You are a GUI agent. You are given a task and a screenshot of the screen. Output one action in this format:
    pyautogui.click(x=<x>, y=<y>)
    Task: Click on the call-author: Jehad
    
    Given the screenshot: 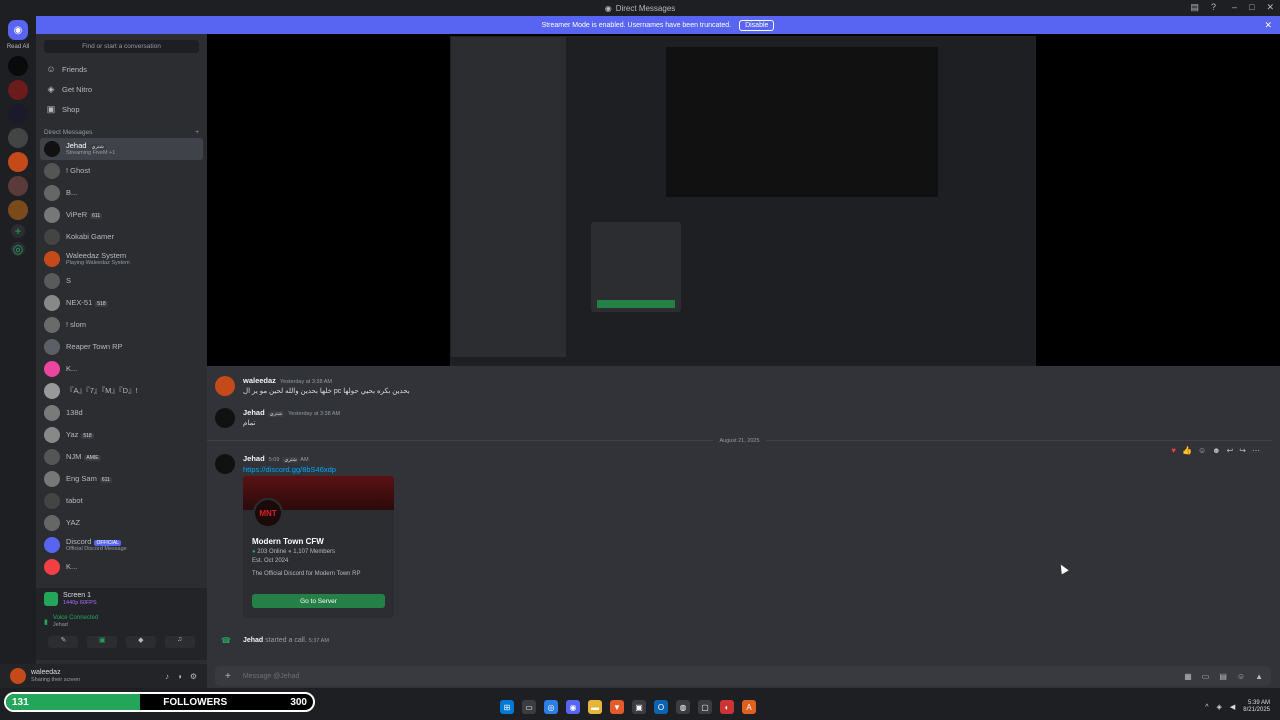 What is the action you would take?
    pyautogui.click(x=253, y=640)
    